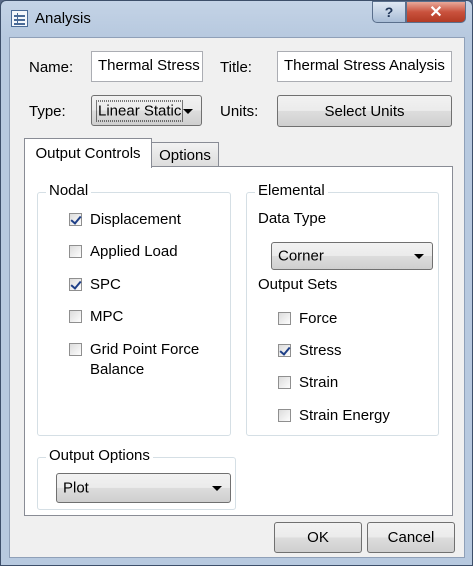  I want to click on force-checkbox: Force, so click(307, 319).